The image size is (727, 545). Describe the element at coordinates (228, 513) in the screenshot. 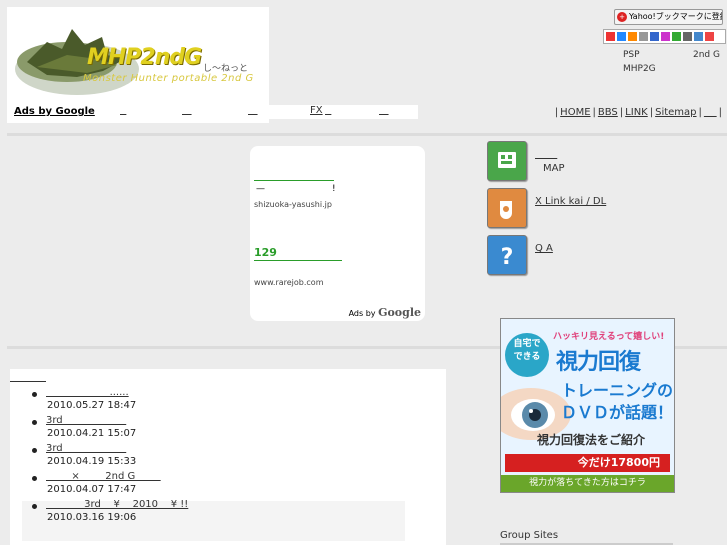

I see `list-item: 3rd ¥ 2010 ¥ !! 2010.03.16 19:06` at that location.